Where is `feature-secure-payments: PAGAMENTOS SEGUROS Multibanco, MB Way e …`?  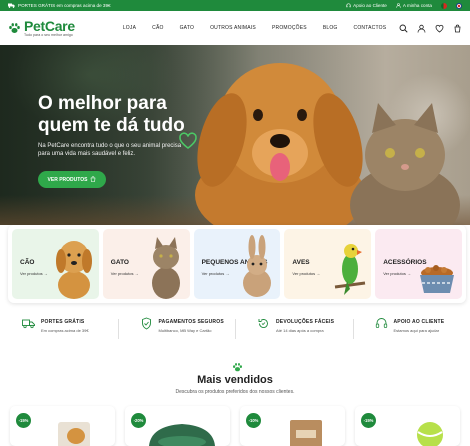 feature-secure-payments: PAGAMENTOS SEGUROS Multibanco, MB Way e … is located at coordinates (177, 329).